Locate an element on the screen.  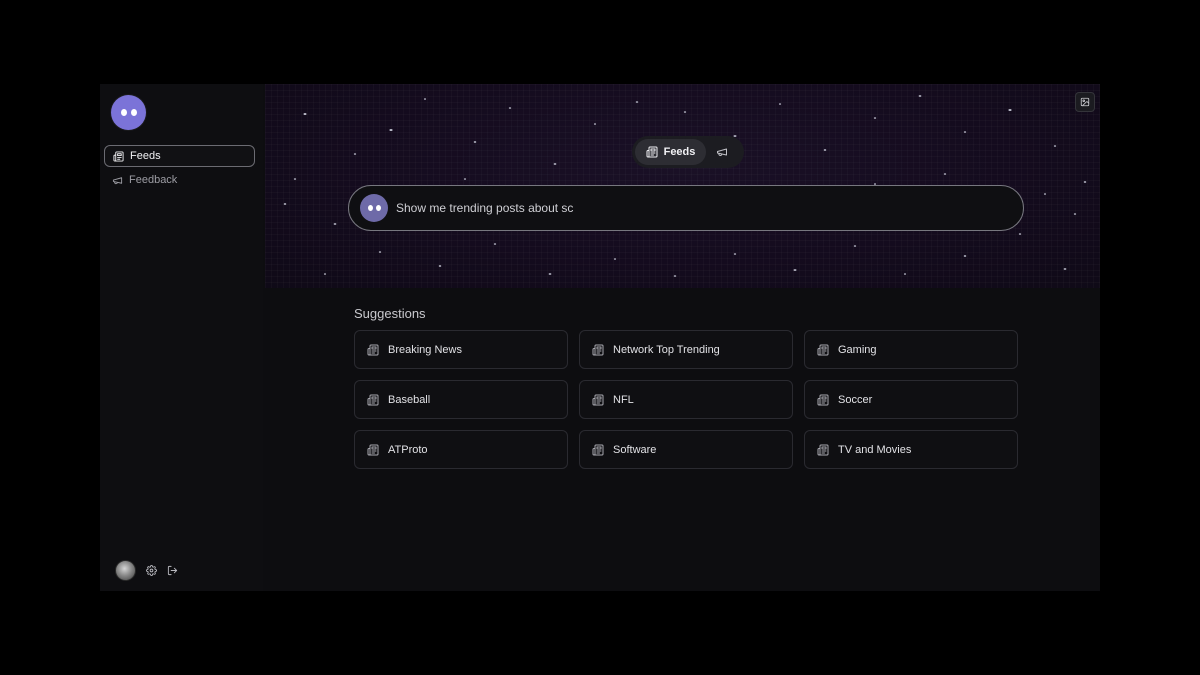
search-input is located at coordinates (709, 208).